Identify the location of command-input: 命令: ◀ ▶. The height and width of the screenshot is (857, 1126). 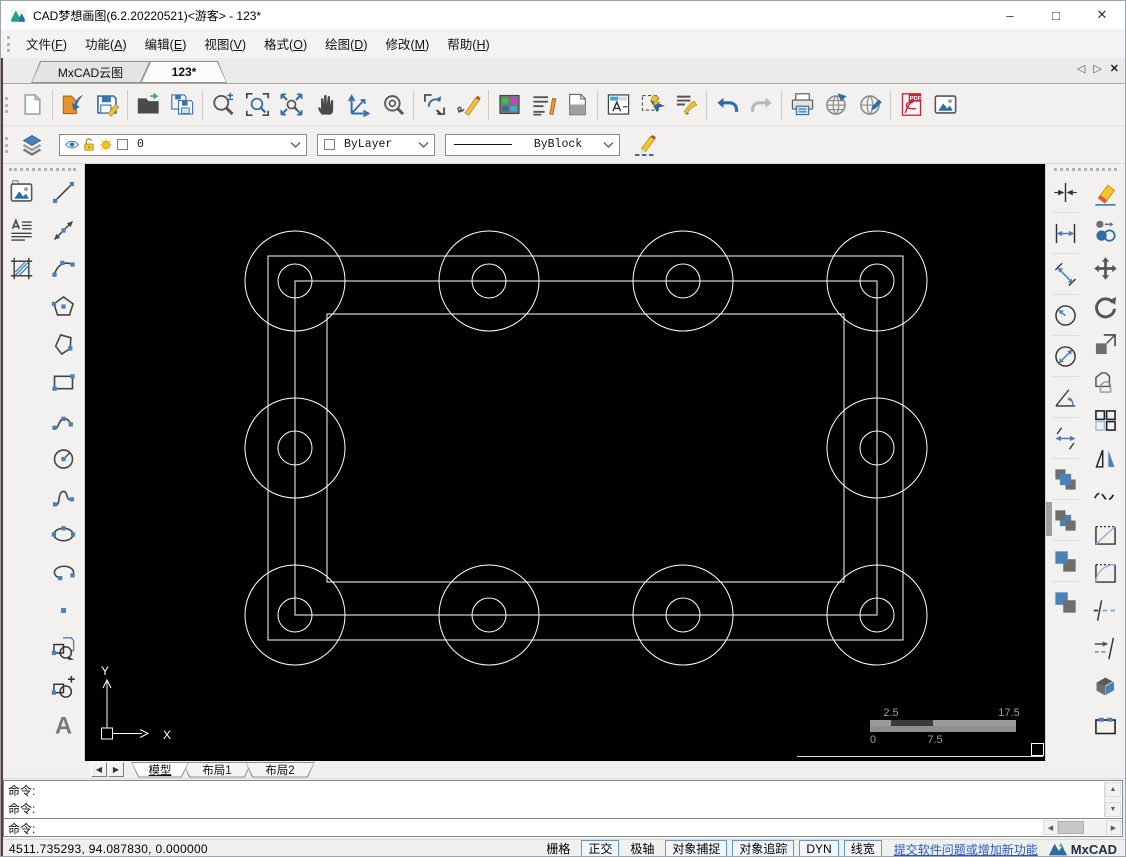
(563, 828).